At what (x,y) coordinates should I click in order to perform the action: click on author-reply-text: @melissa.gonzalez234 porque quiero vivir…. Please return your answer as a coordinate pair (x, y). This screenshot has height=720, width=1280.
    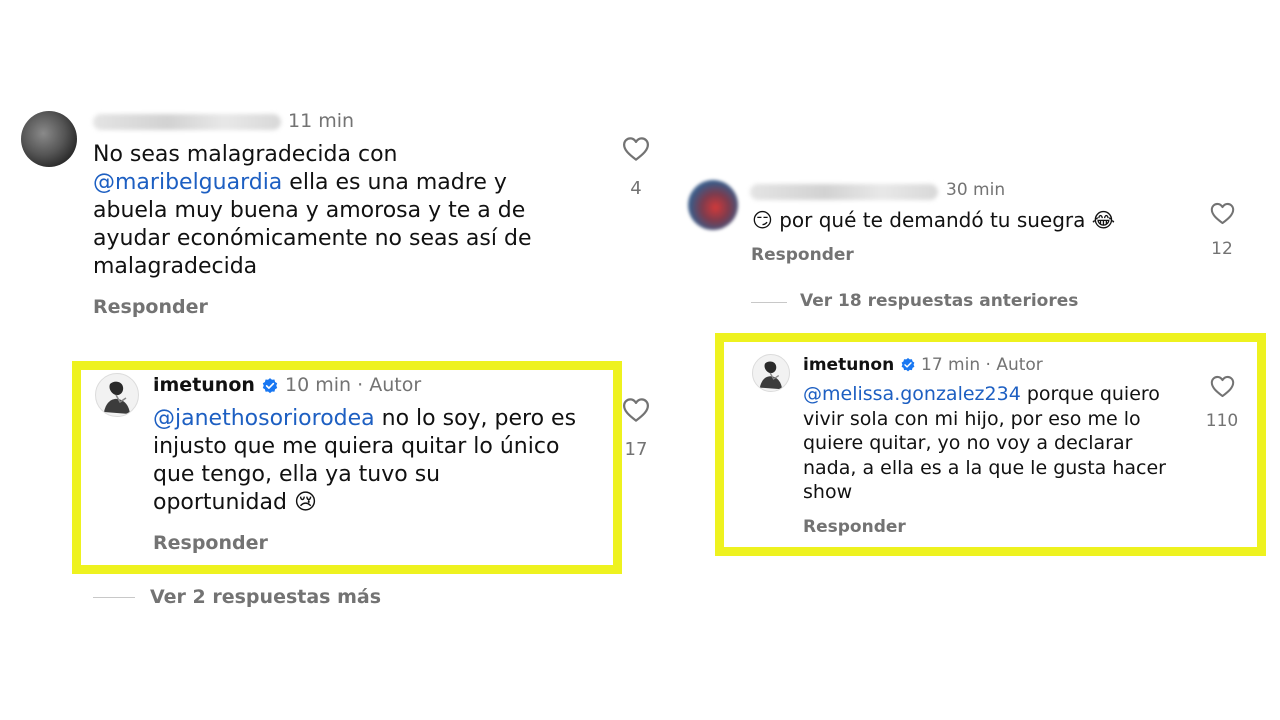
    Looking at the image, I should click on (1003, 443).